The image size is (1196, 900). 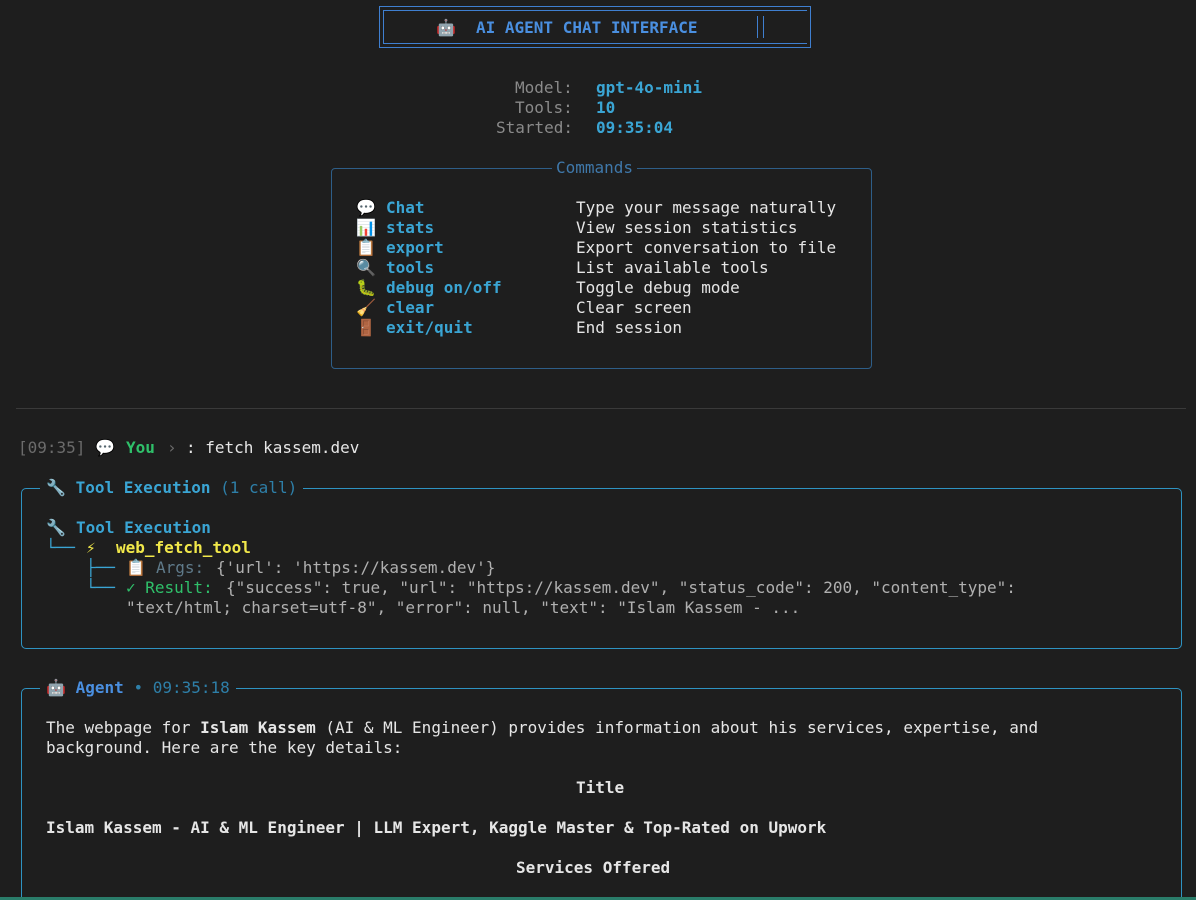 I want to click on command-export: export, so click(x=415, y=247).